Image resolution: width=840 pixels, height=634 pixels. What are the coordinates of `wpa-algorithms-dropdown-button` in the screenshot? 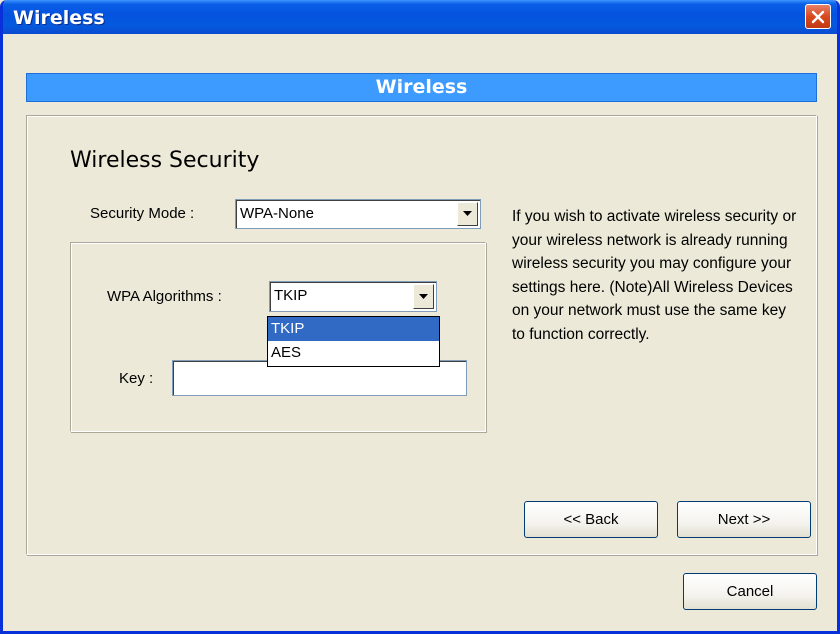 It's located at (423, 296).